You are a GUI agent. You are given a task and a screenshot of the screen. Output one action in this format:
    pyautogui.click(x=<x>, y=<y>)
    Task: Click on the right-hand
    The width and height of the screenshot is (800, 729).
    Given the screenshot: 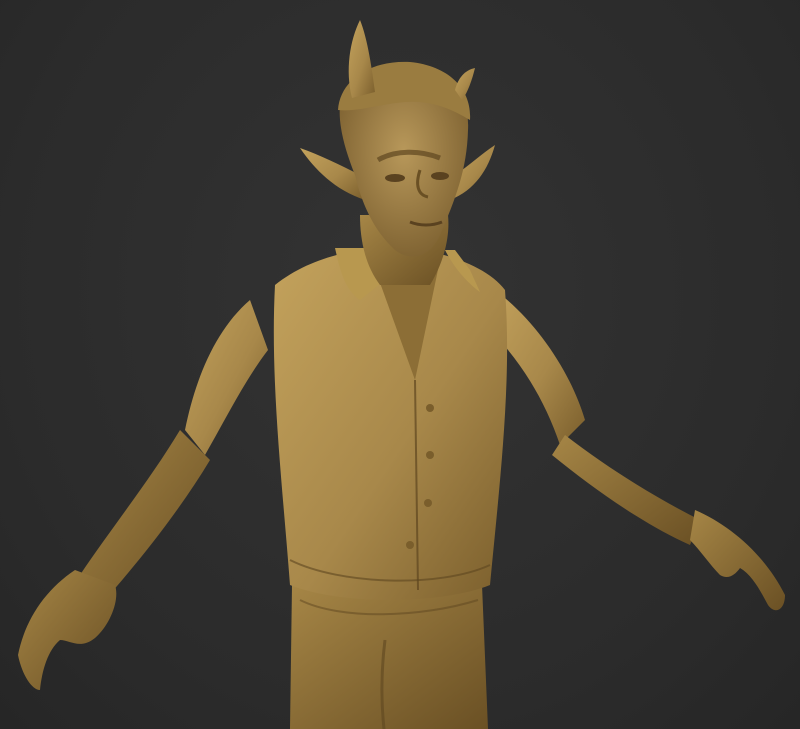 What is the action you would take?
    pyautogui.click(x=737, y=560)
    